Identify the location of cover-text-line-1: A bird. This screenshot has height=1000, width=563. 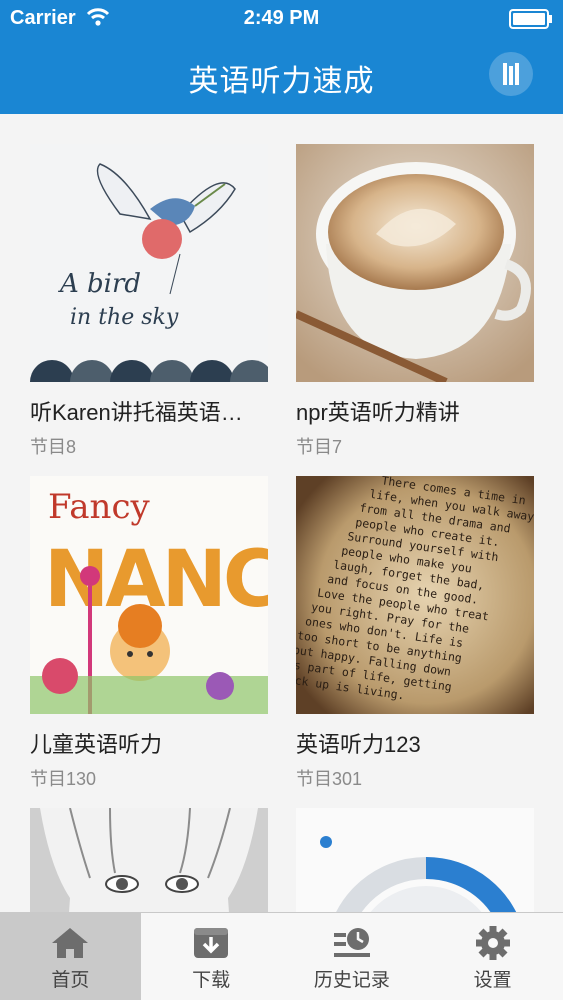
(99, 284).